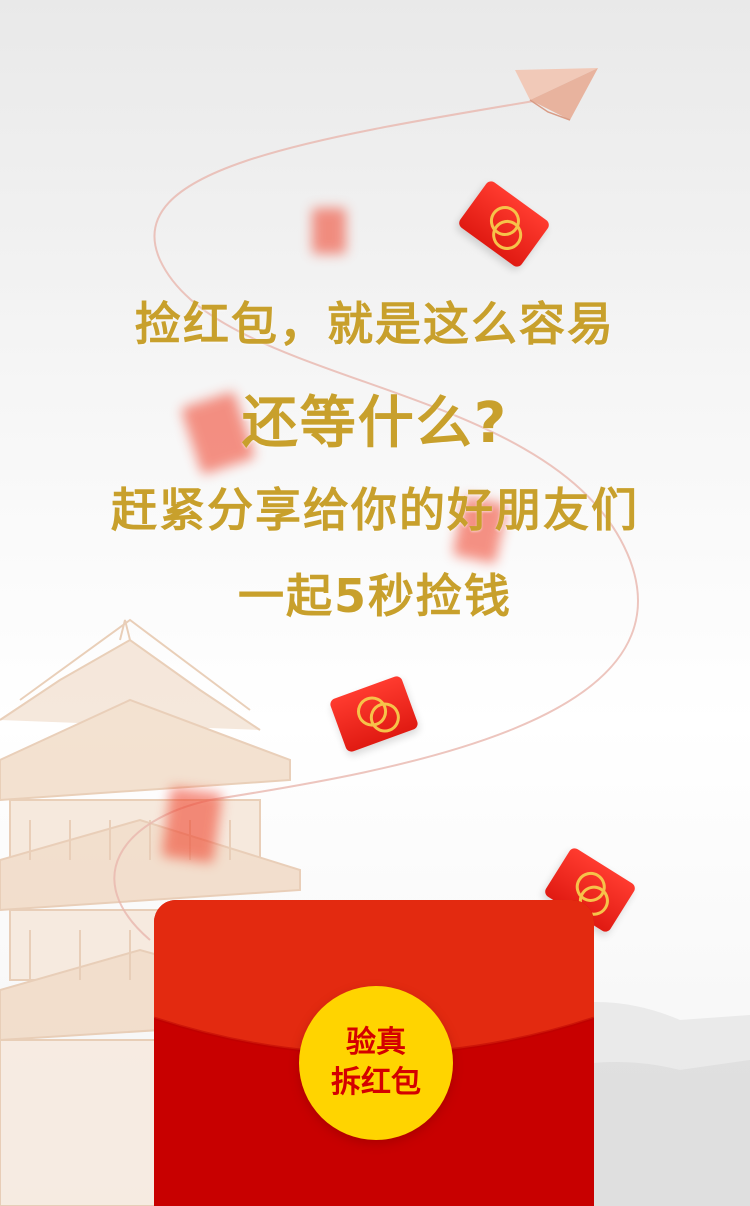 This screenshot has height=1206, width=750. What do you see at coordinates (556, 94) in the screenshot?
I see `paper-plane-icon` at bounding box center [556, 94].